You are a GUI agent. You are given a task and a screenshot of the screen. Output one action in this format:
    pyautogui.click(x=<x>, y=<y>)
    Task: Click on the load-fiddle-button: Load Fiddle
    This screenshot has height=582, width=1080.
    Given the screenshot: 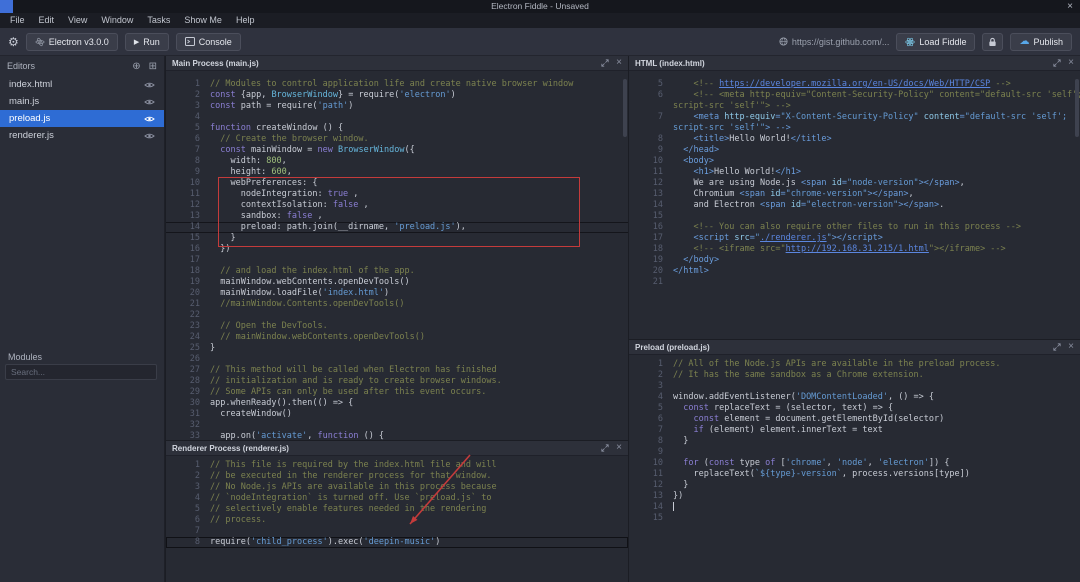 What is the action you would take?
    pyautogui.click(x=936, y=41)
    